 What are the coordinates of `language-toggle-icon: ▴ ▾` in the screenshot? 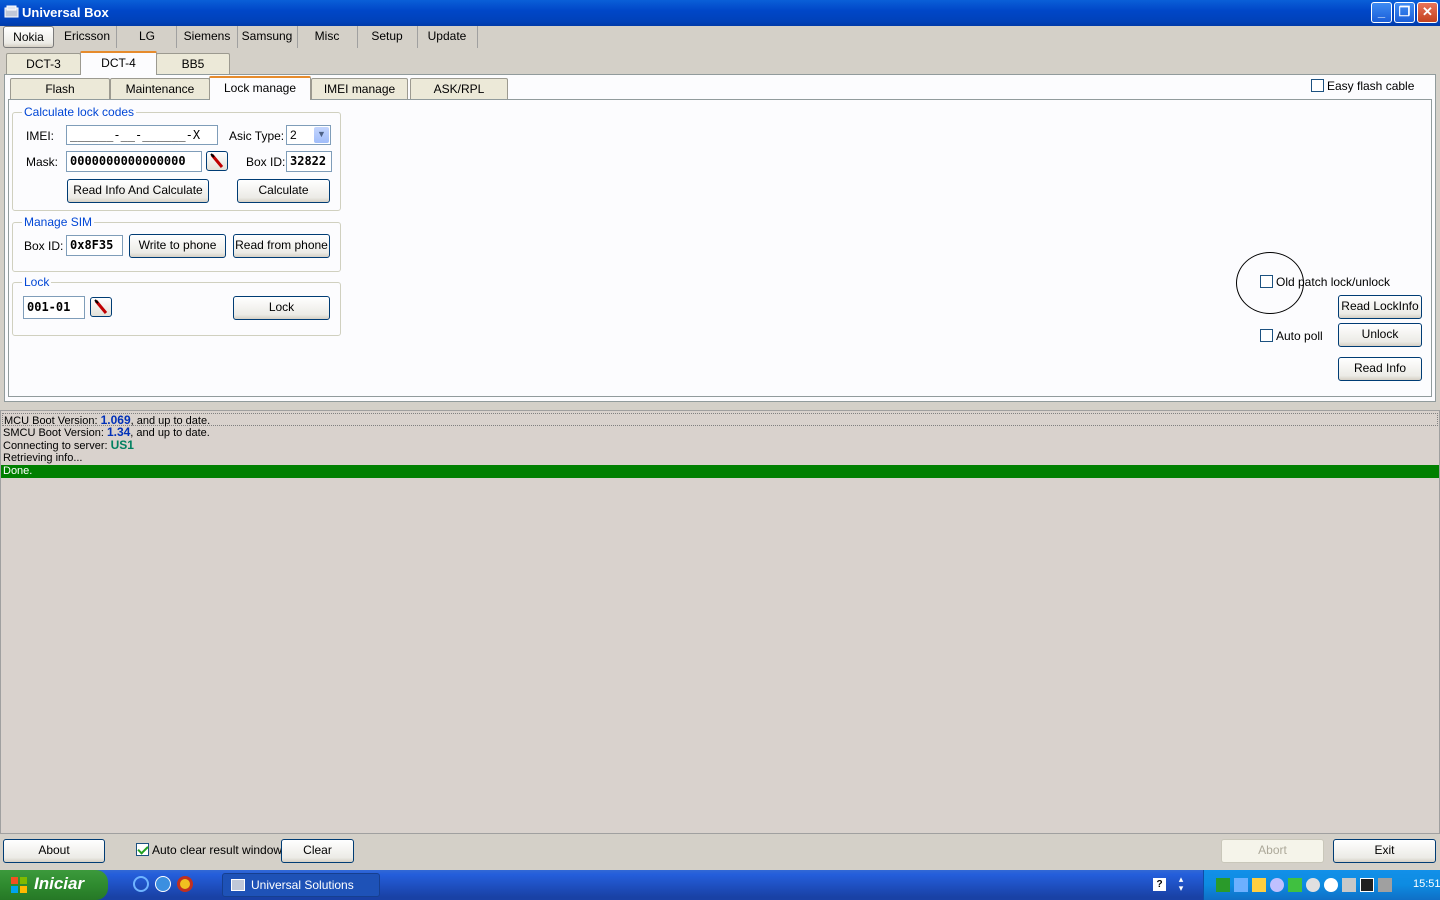 It's located at (1181, 885).